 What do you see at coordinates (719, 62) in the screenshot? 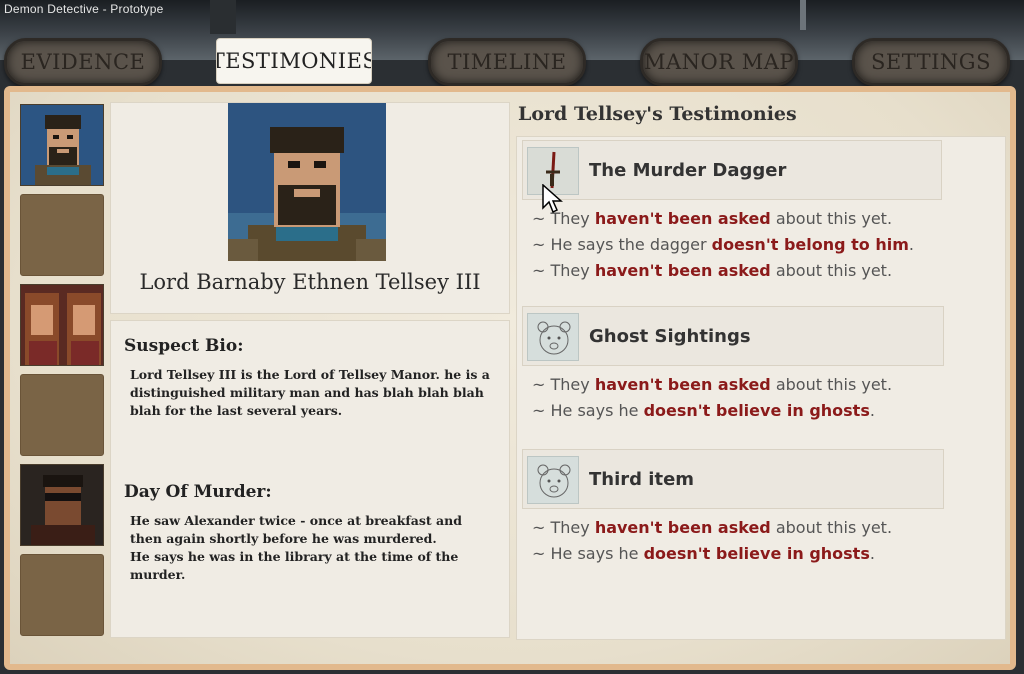
I see `tab-manor-map: MANOR MAP` at bounding box center [719, 62].